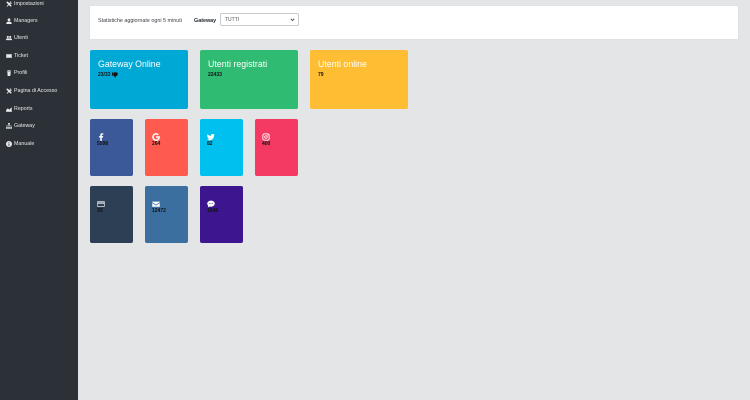 This screenshot has height=400, width=750. What do you see at coordinates (103, 144) in the screenshot?
I see `tile-value: 5598` at bounding box center [103, 144].